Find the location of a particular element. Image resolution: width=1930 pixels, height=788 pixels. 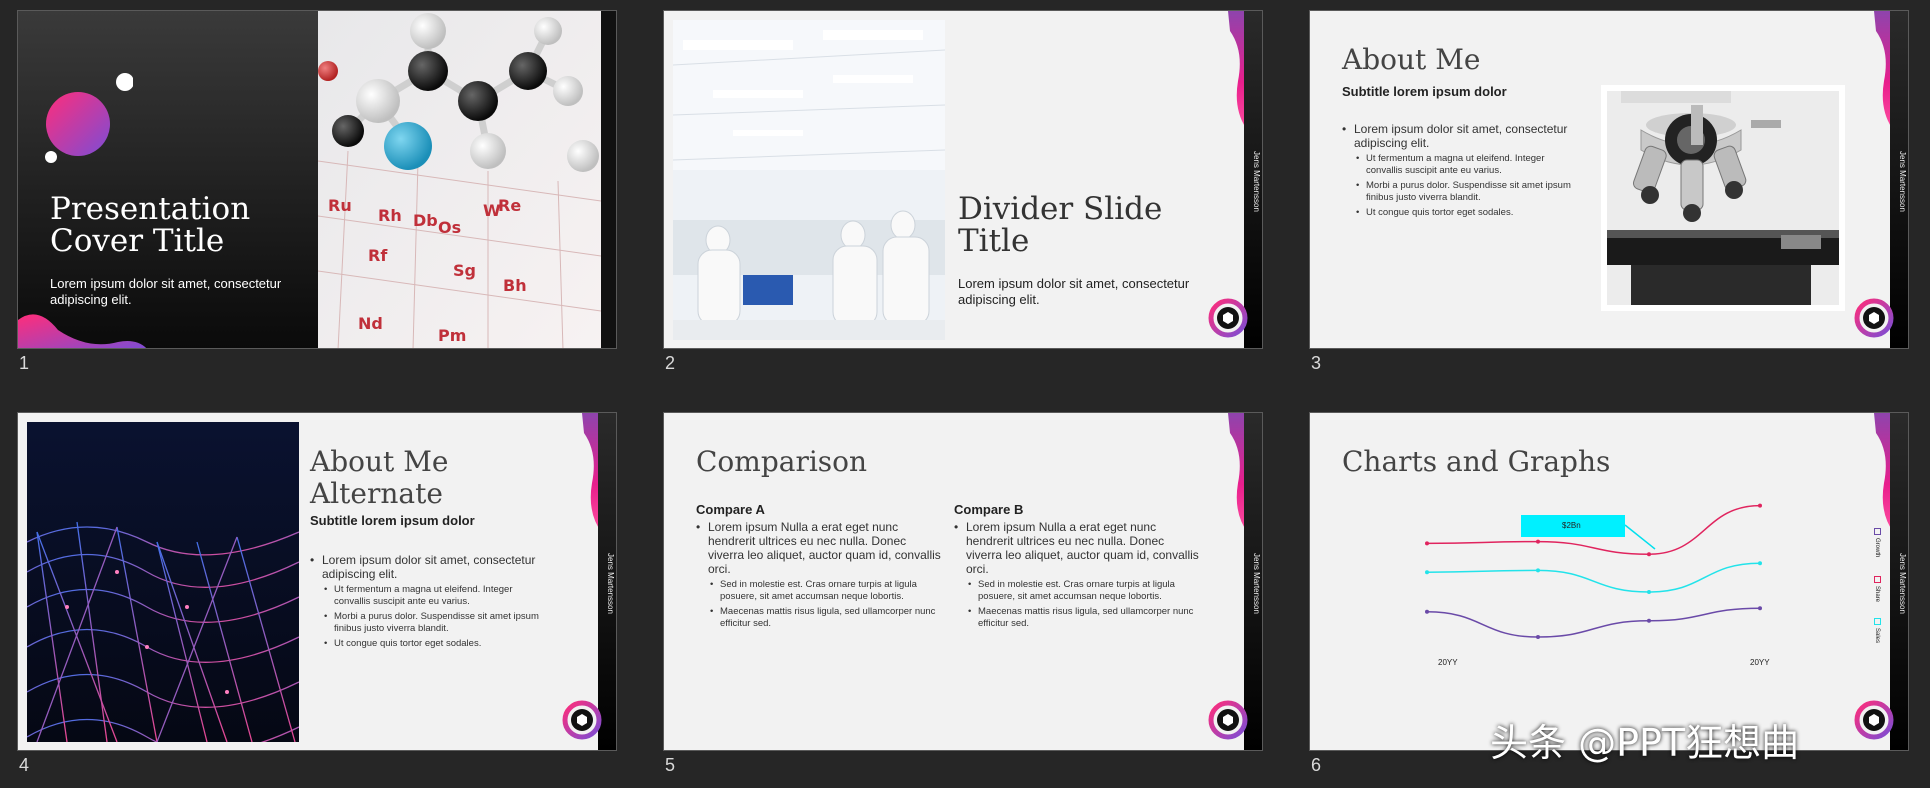

comparison-title: Comparison is located at coordinates (782, 461).